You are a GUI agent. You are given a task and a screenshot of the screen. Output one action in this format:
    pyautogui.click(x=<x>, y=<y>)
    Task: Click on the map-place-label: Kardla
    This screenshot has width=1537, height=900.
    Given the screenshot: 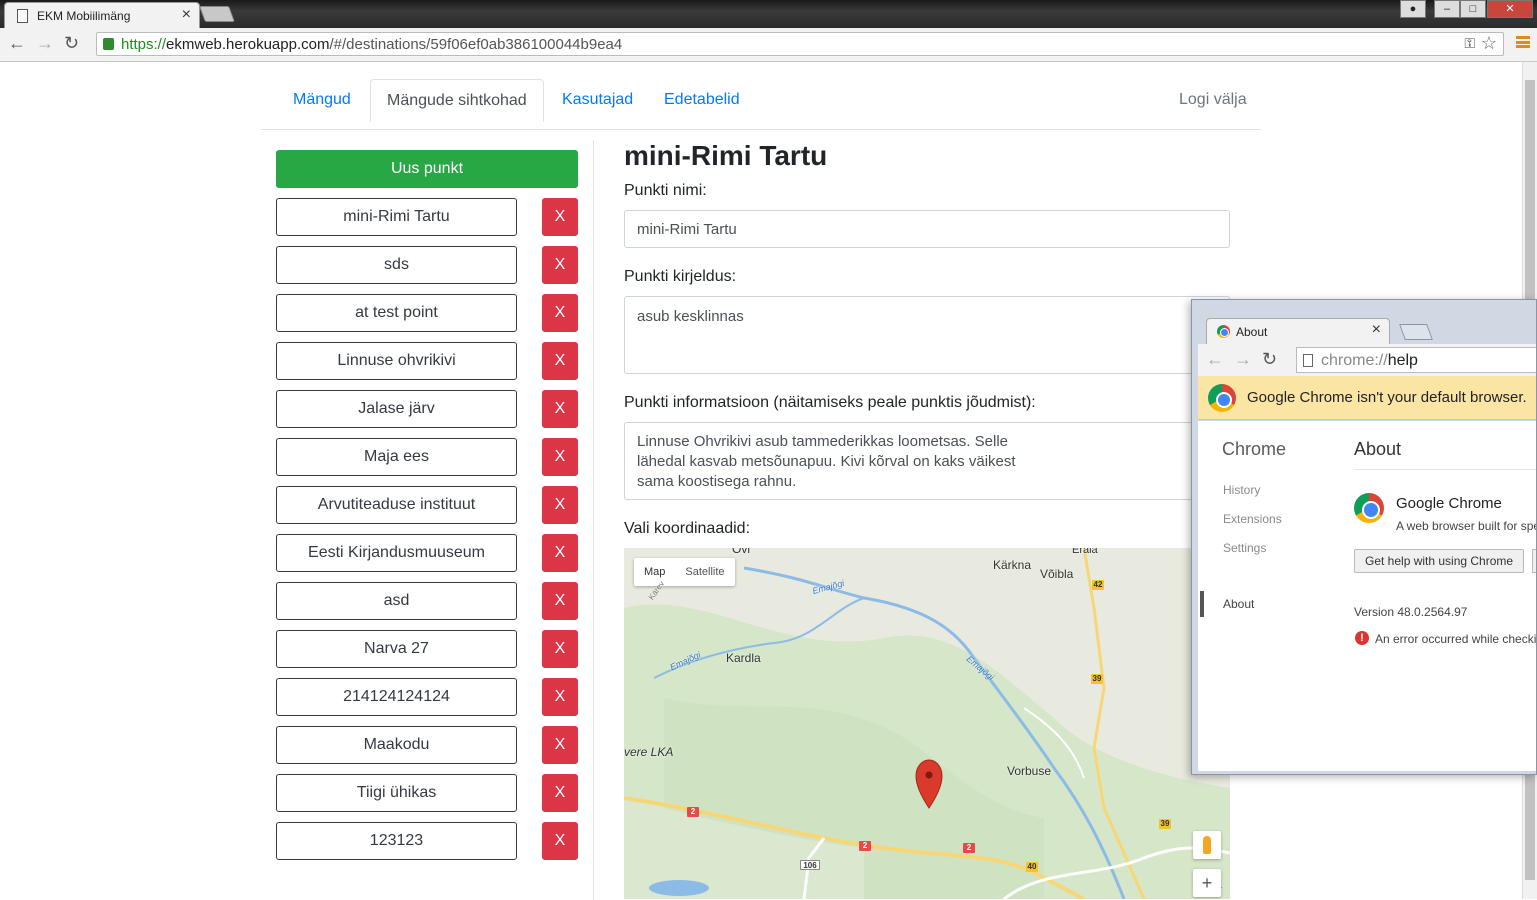 What is the action you would take?
    pyautogui.click(x=743, y=658)
    